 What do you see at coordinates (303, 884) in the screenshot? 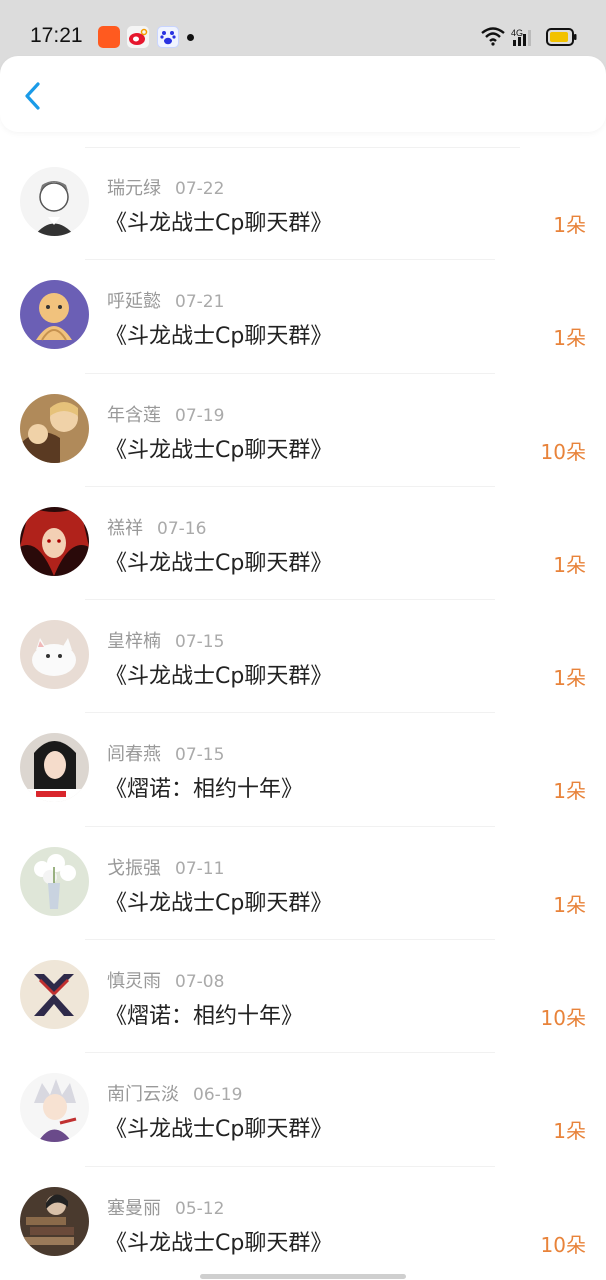
I see `list-item: 戈振强 07-11 《斗龙战士Cp聊天群》 1朵` at bounding box center [303, 884].